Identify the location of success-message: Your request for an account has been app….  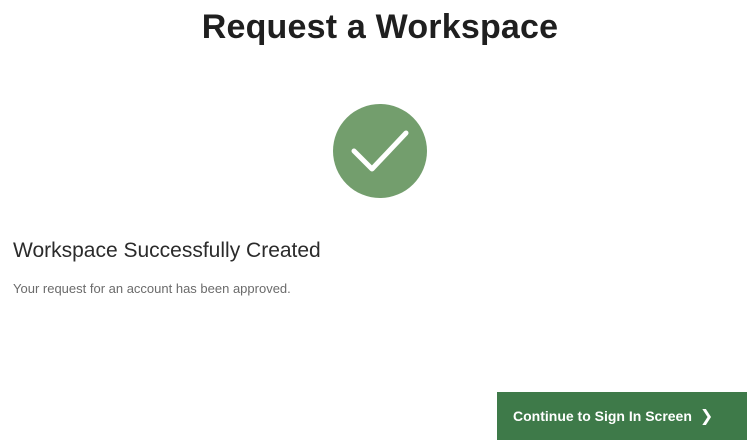
(152, 288).